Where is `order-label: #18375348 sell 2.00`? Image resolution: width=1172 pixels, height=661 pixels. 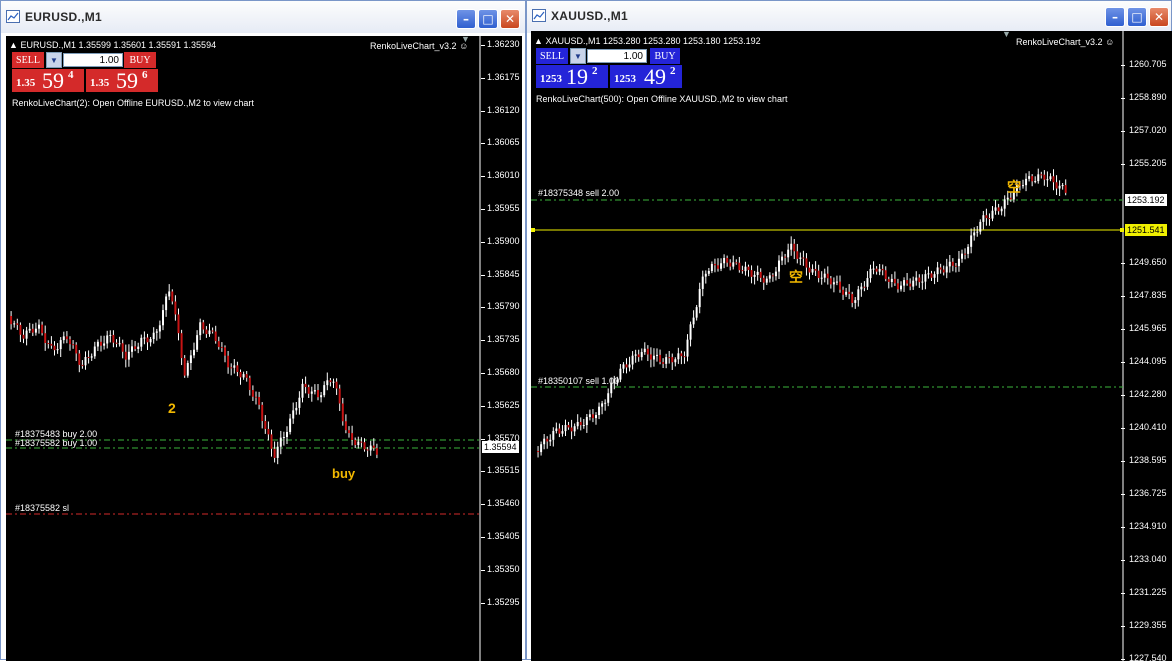
order-label: #18375348 sell 2.00 is located at coordinates (579, 193).